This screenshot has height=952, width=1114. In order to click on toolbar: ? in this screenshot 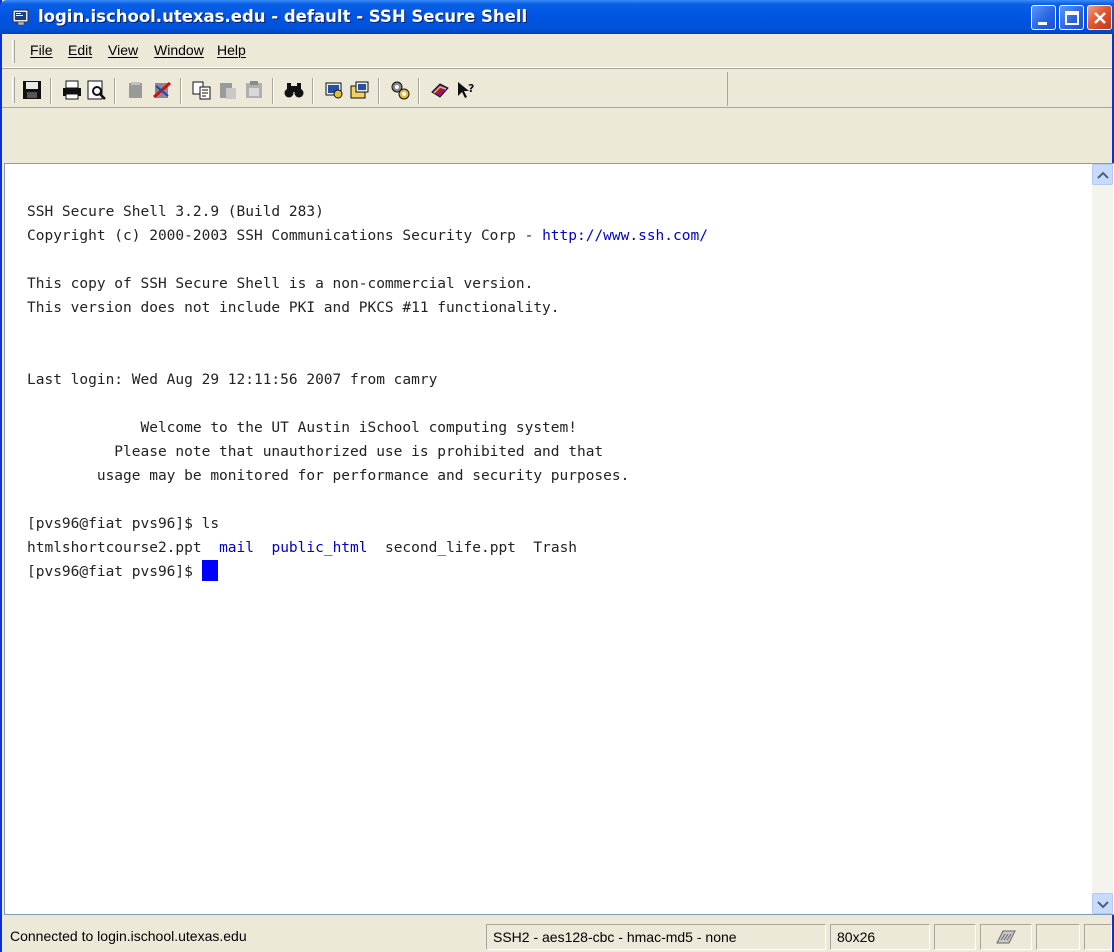, I will do `click(557, 88)`.